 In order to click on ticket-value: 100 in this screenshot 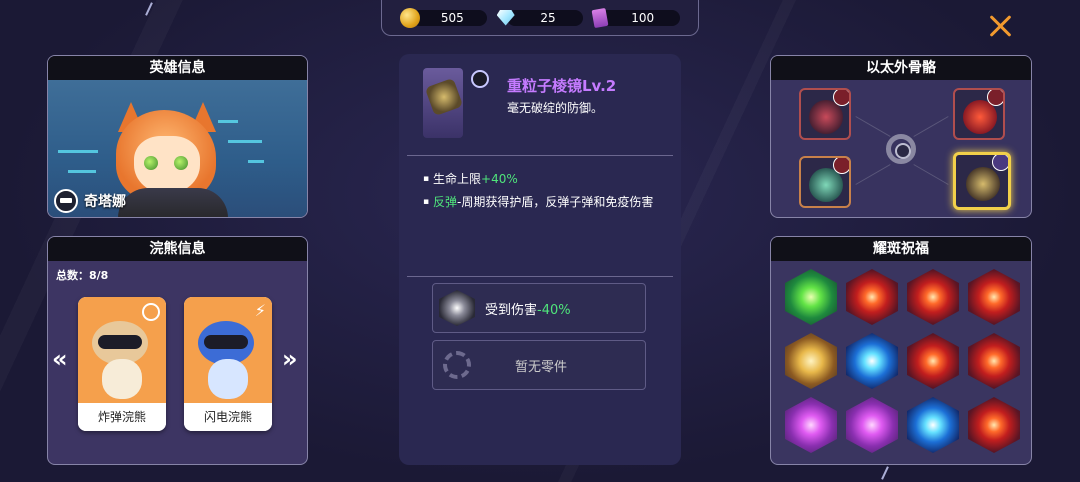, I will do `click(640, 17)`.